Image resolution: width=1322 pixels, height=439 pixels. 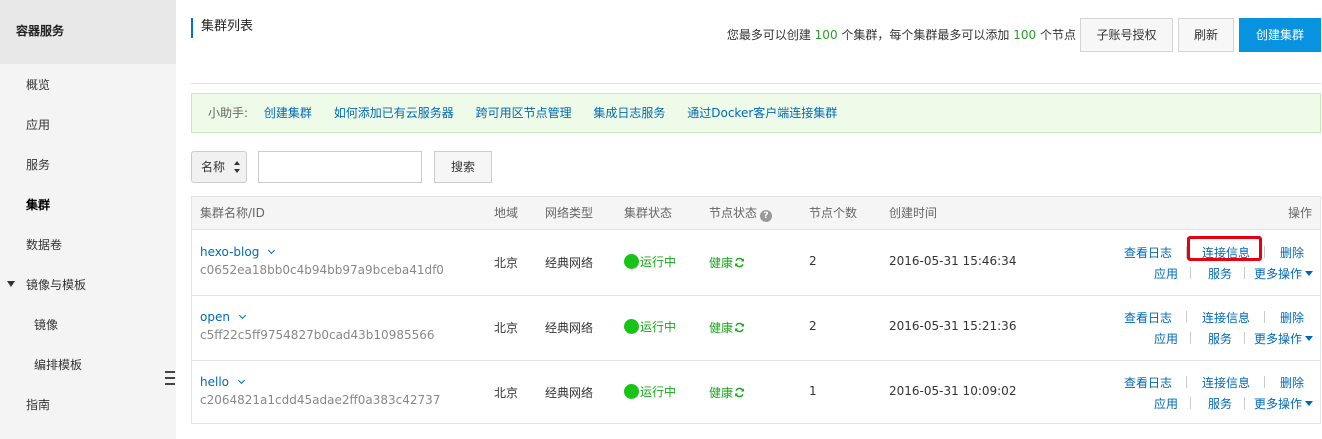 I want to click on created-time: 2016-05-31 15:46:34, so click(x=953, y=261).